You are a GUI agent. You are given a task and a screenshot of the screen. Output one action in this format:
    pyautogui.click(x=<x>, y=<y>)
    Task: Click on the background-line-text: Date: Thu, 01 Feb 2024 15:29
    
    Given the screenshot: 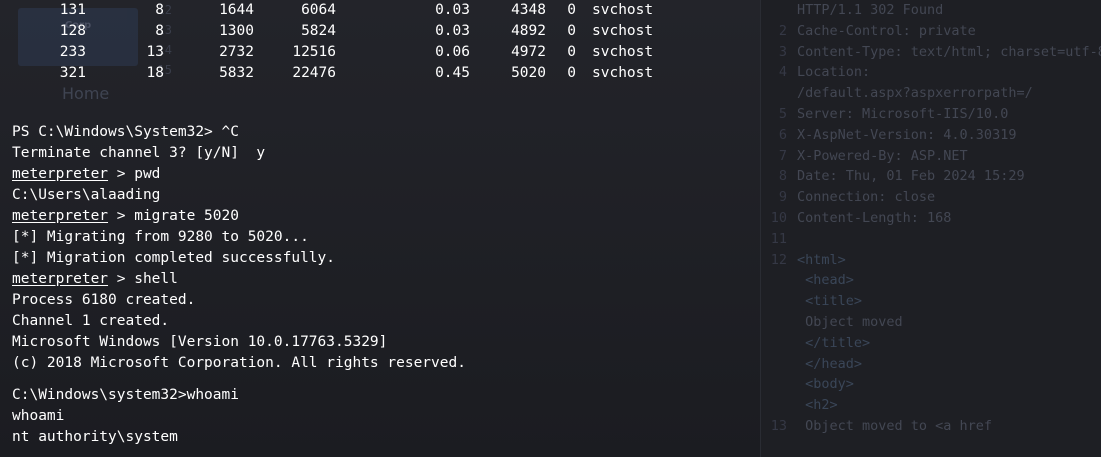 What is the action you would take?
    pyautogui.click(x=911, y=176)
    